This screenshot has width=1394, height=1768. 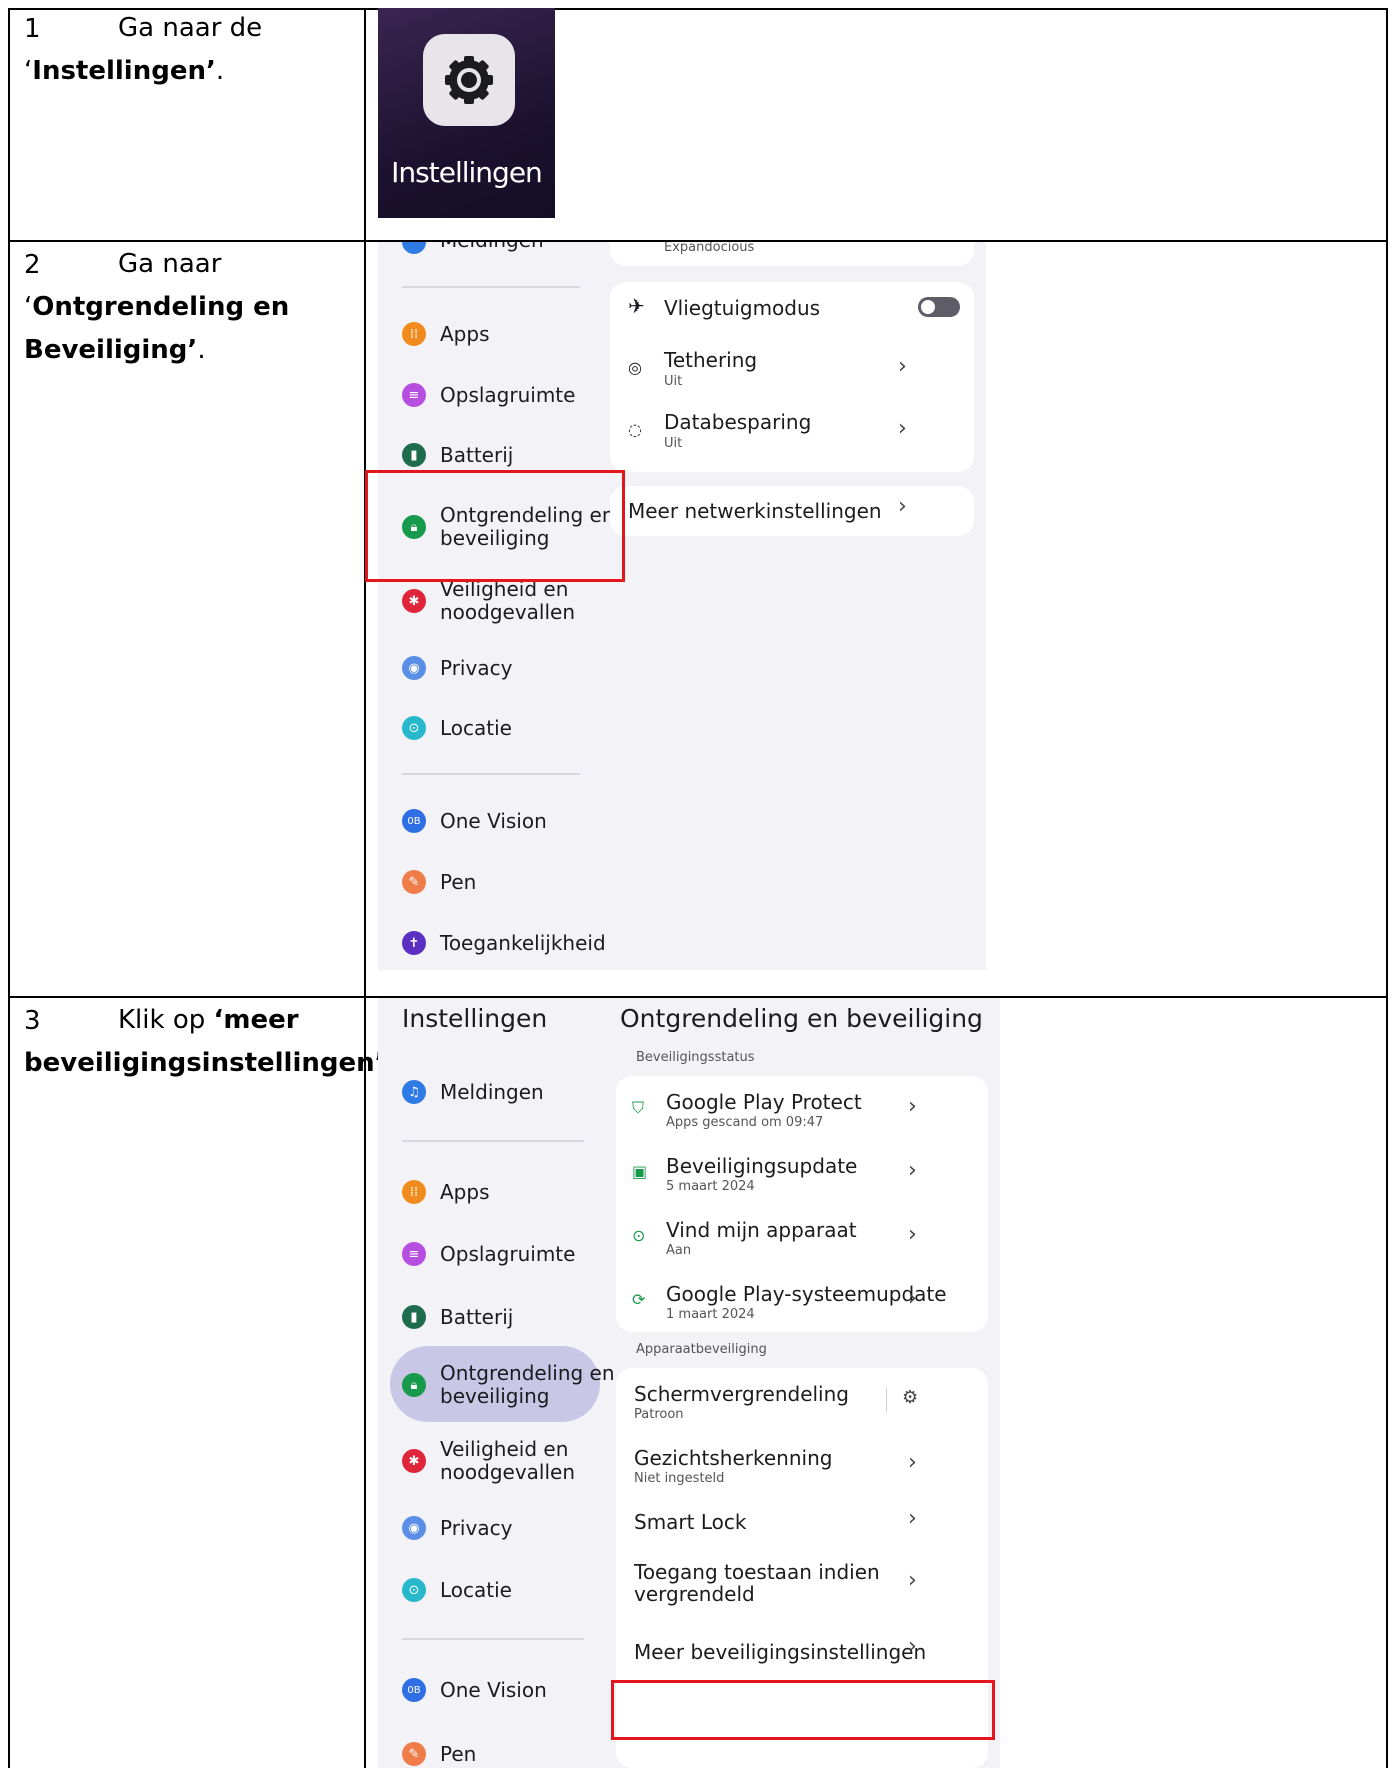 What do you see at coordinates (673, 443) in the screenshot?
I see `row-subtitle: Uit` at bounding box center [673, 443].